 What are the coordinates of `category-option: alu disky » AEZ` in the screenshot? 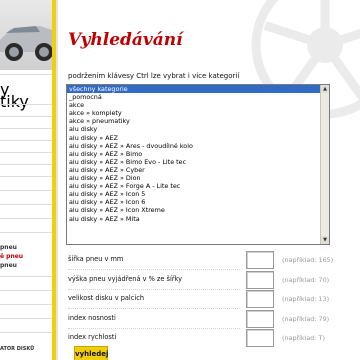 It's located at (194, 138).